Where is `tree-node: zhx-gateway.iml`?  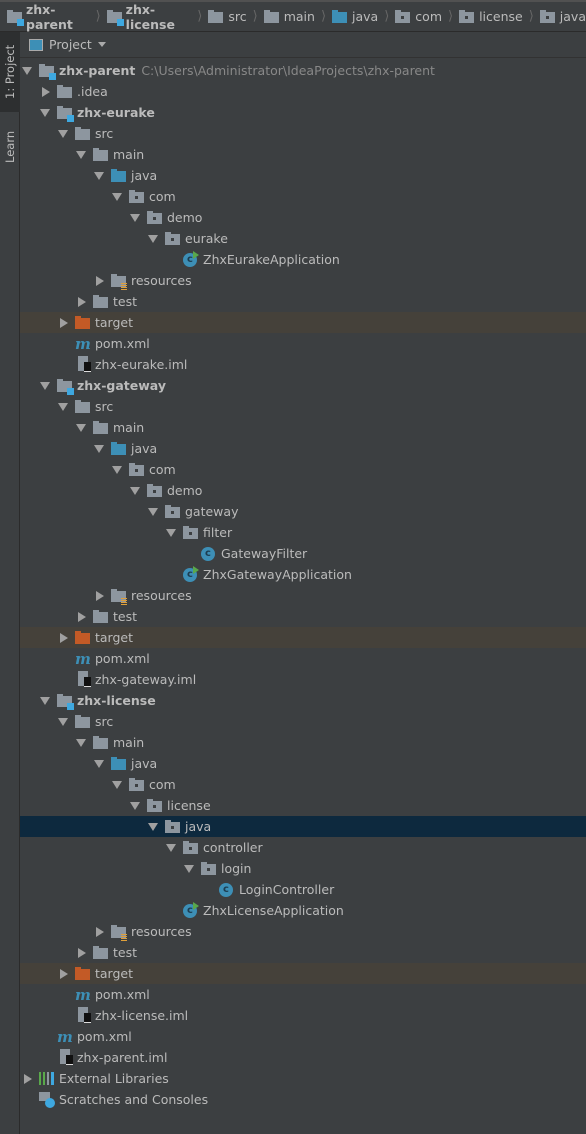
tree-node: zhx-gateway.iml is located at coordinates (303, 679).